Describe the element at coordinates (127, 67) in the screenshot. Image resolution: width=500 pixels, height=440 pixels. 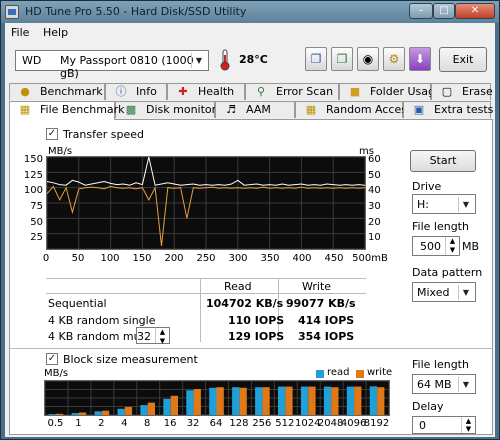
I see `drive-name: My Passport 0810 (1000 gB)` at that location.